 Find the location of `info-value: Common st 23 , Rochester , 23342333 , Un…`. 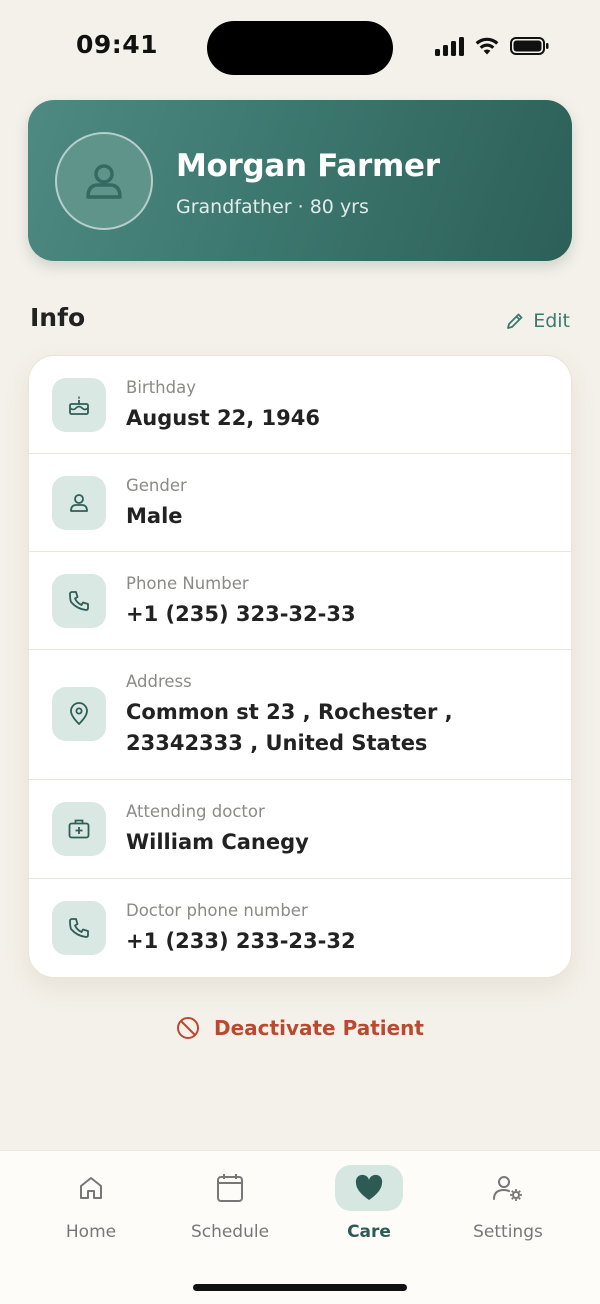

info-value: Common st 23 , Rochester , 23342333 , Un… is located at coordinates (289, 727).